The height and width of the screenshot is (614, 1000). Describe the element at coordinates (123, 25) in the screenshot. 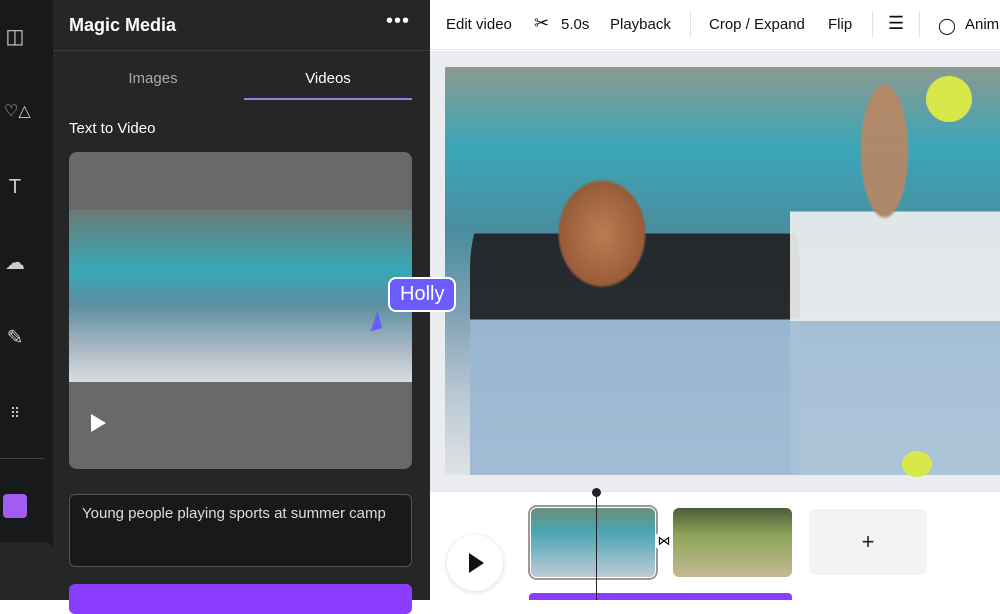

I see `panel-title: Magic Media` at that location.